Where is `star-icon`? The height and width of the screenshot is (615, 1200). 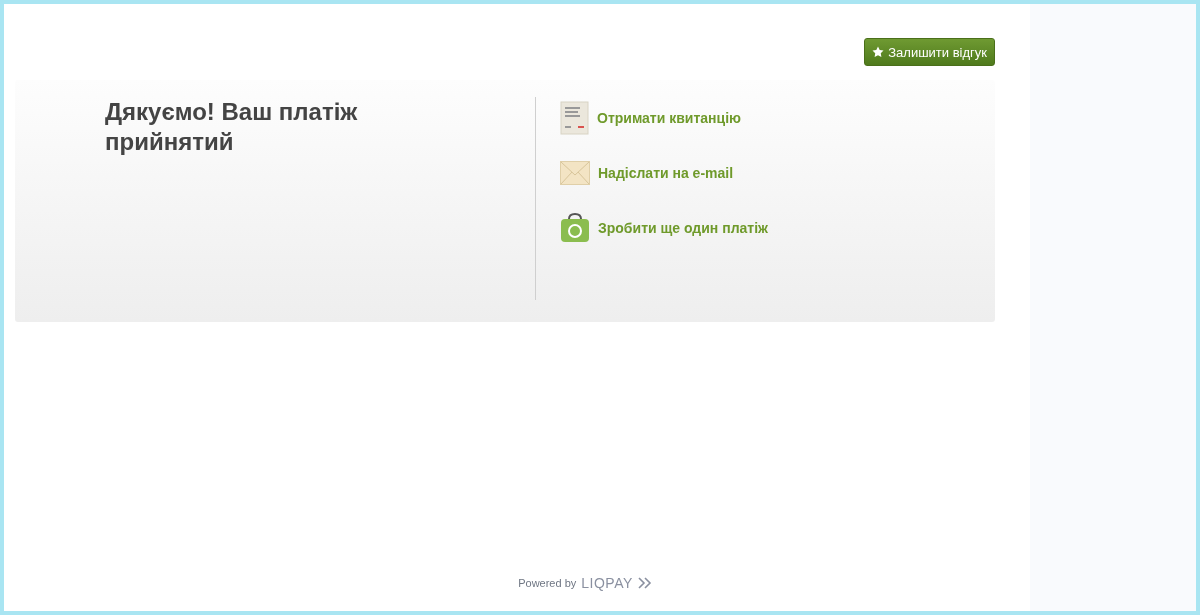 star-icon is located at coordinates (878, 52).